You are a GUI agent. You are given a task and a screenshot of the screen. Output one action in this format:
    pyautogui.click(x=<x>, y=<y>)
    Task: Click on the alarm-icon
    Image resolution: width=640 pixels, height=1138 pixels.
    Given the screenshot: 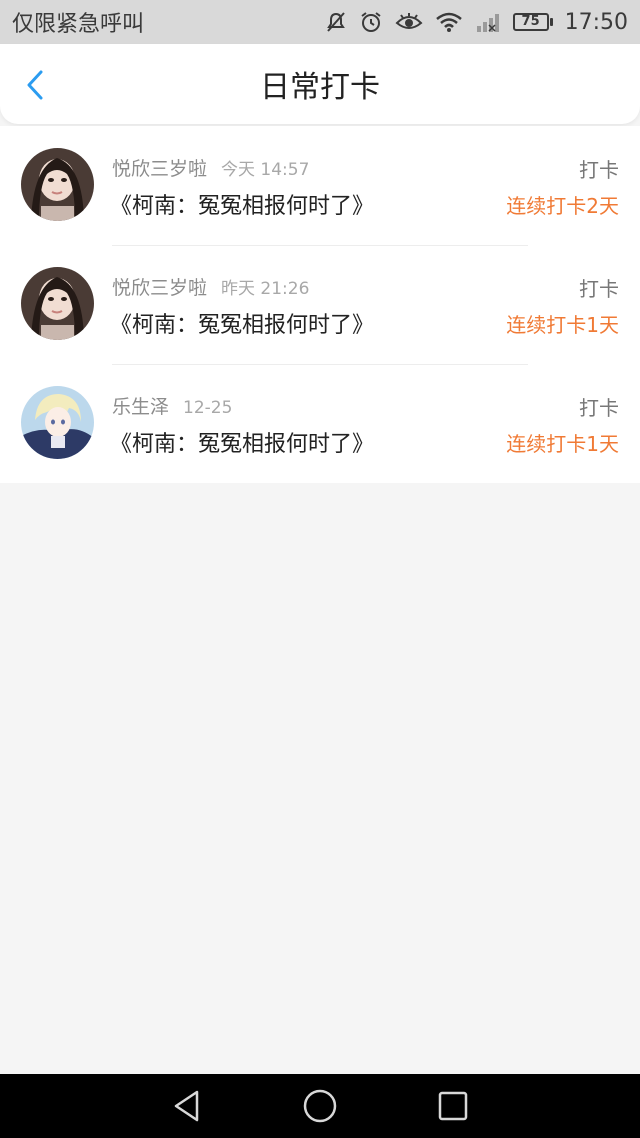 What is the action you would take?
    pyautogui.click(x=371, y=22)
    